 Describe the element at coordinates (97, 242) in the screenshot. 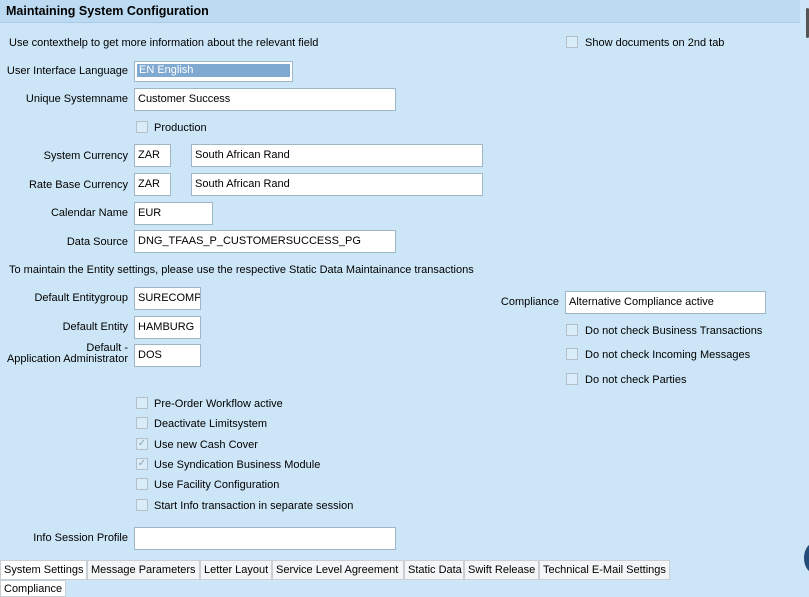

I see `data-source-label: Data Source` at that location.